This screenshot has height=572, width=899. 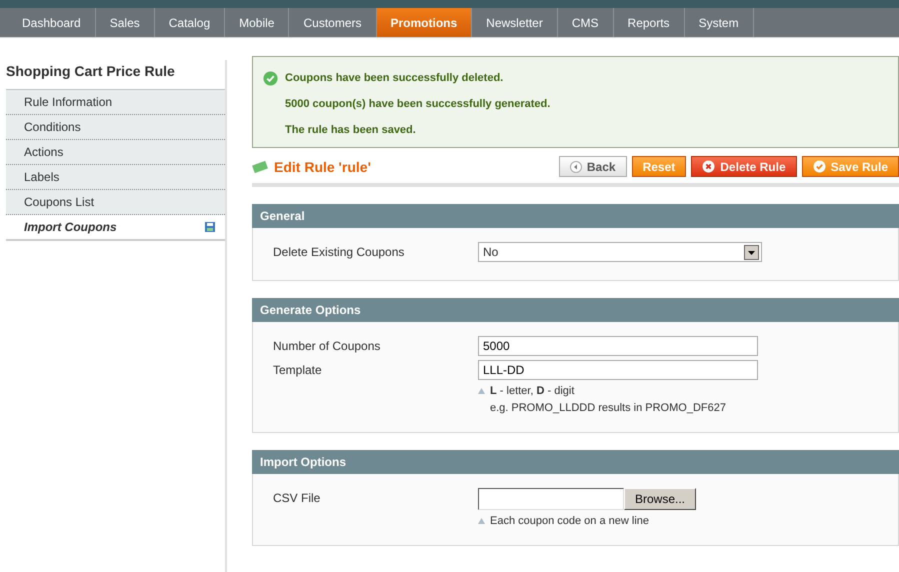 I want to click on field-note: Each coupon code on a new line, so click(x=570, y=521).